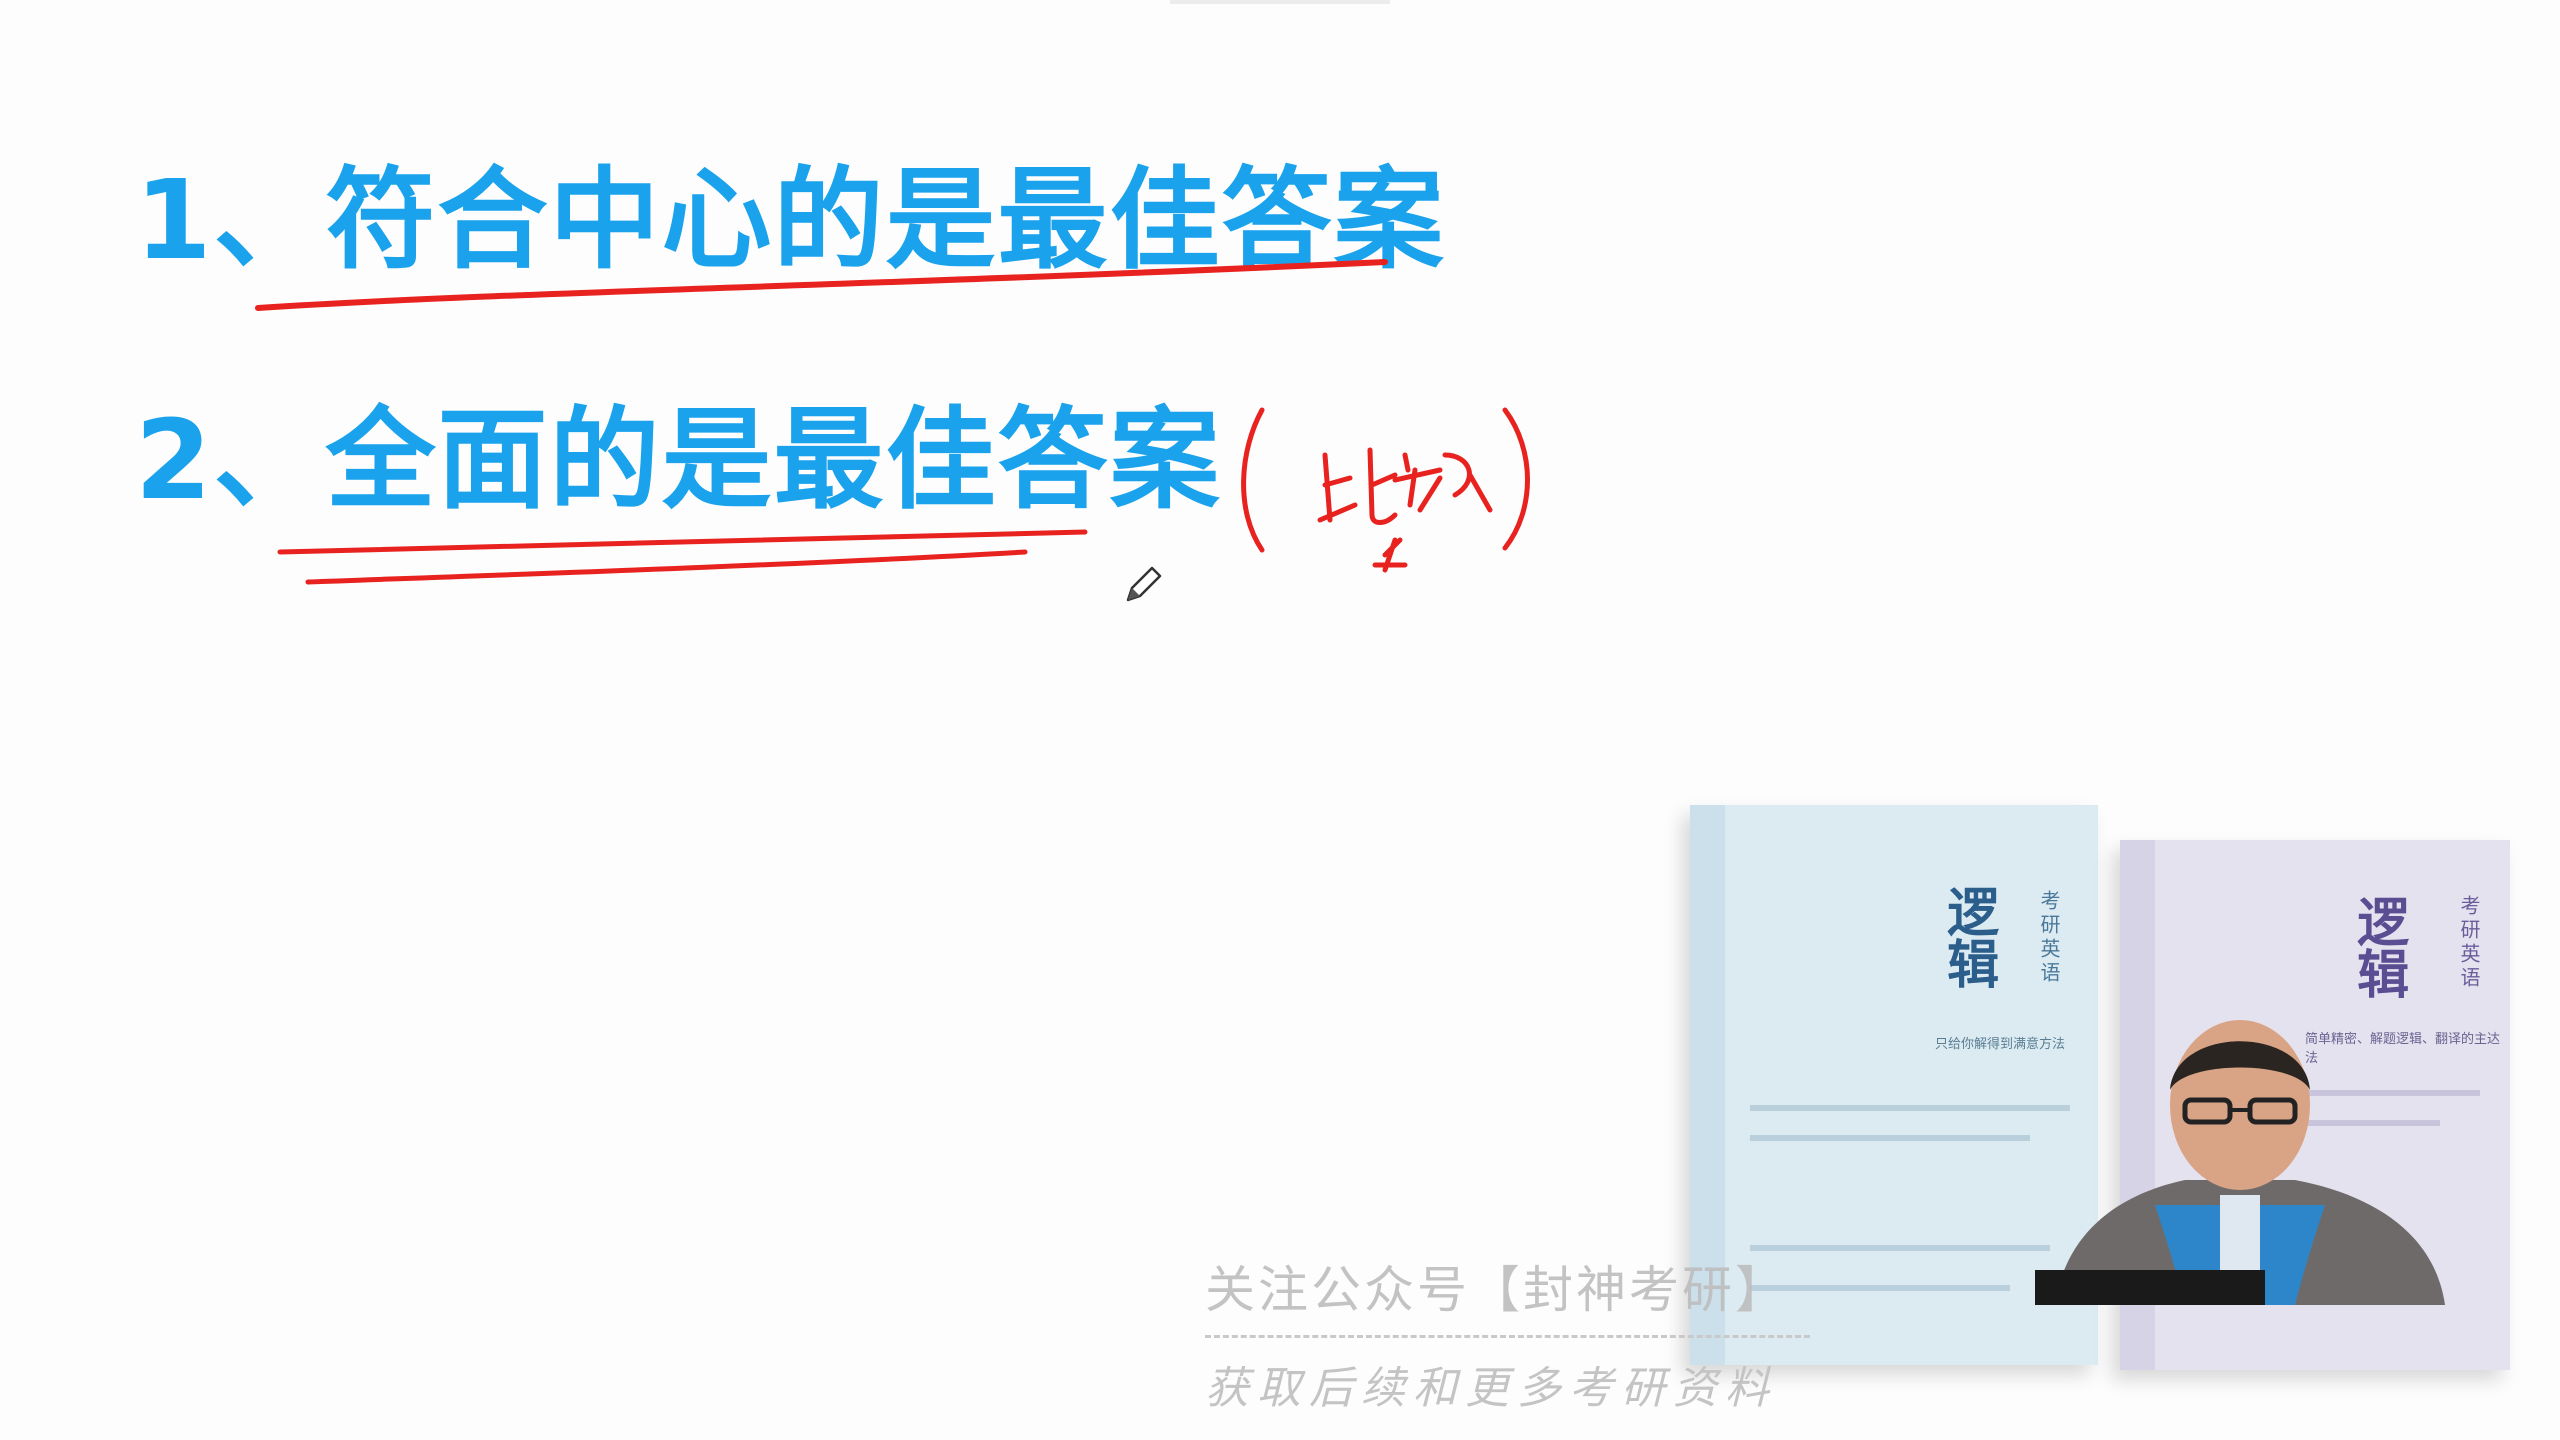 The height and width of the screenshot is (1440, 2560). What do you see at coordinates (1280, 2) in the screenshot?
I see `top-edge-bar` at bounding box center [1280, 2].